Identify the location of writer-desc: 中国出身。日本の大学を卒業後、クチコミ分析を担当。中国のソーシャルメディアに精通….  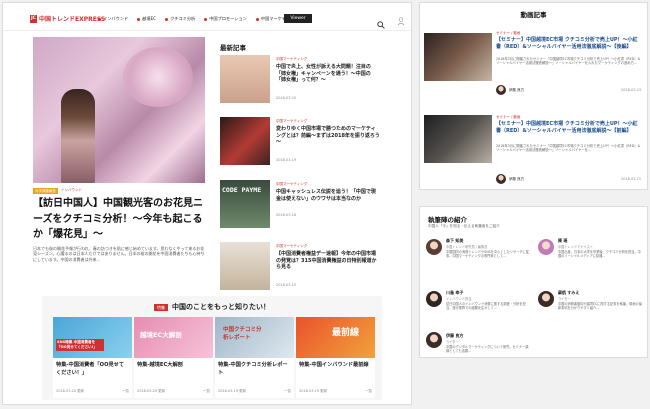
(599, 254).